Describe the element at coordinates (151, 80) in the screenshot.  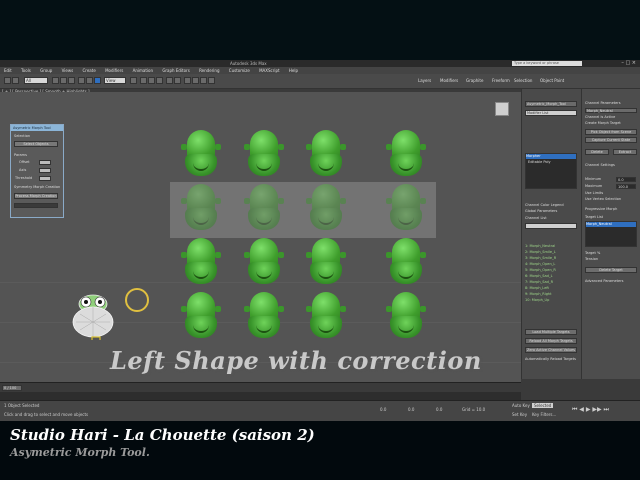
I see `angle-snap-icon` at that location.